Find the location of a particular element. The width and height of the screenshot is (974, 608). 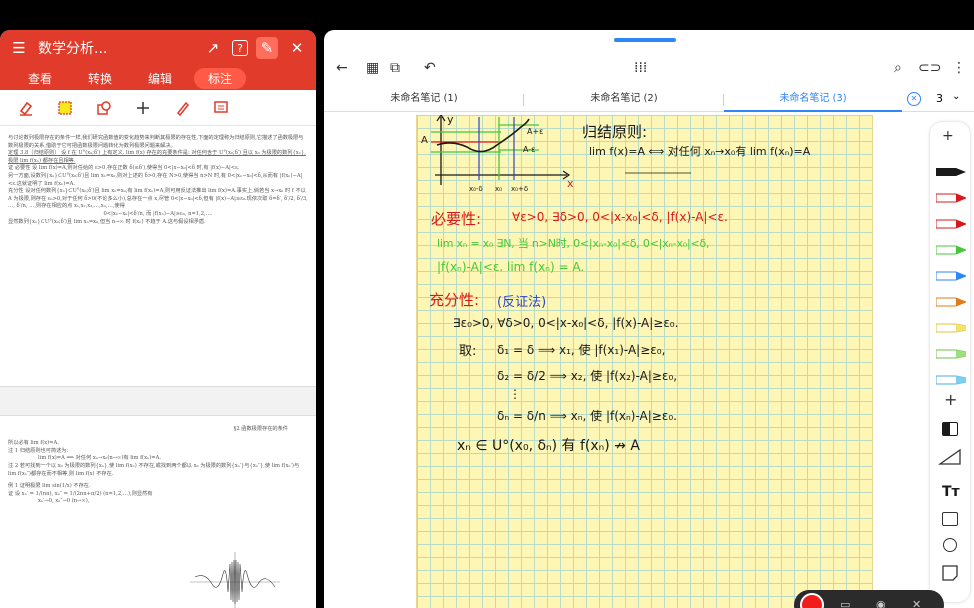

add-pen-button: + is located at coordinates (948, 136).